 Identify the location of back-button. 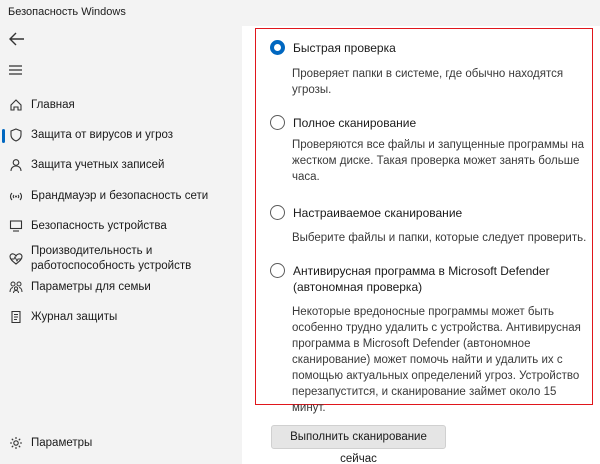
(17, 39).